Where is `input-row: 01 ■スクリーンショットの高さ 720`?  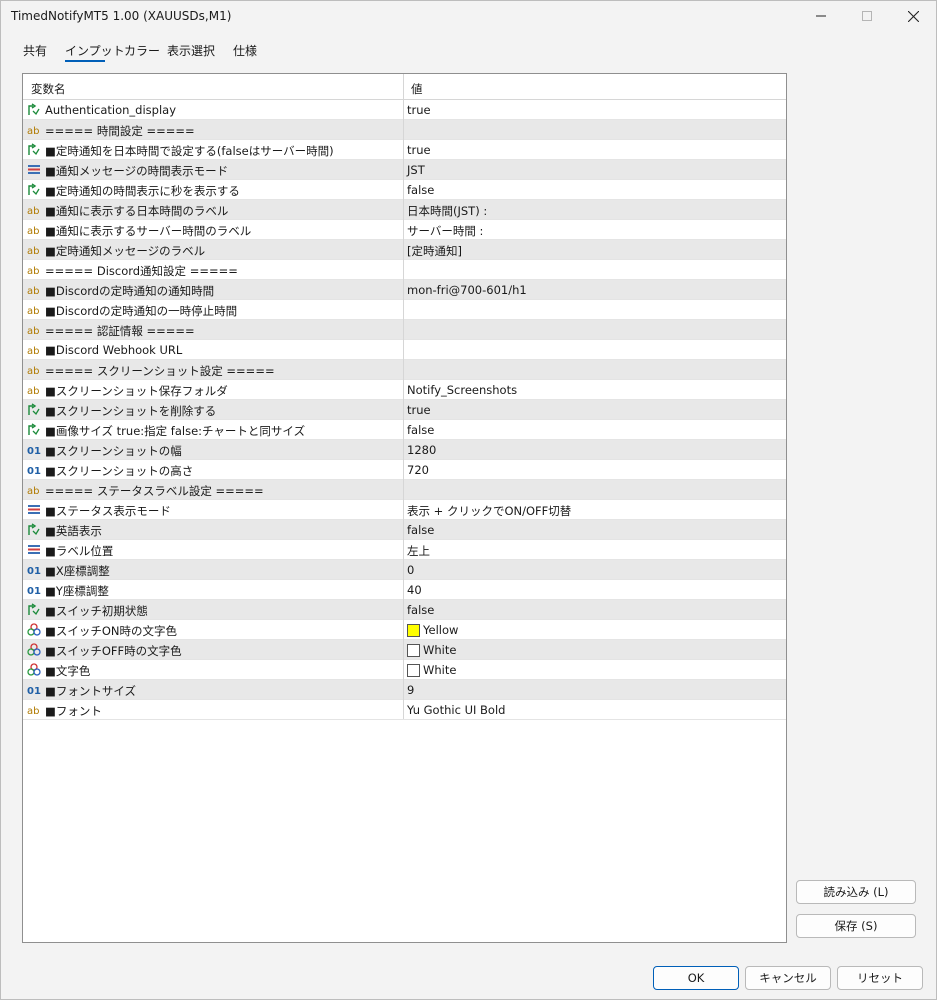 input-row: 01 ■スクリーンショットの高さ 720 is located at coordinates (404, 470).